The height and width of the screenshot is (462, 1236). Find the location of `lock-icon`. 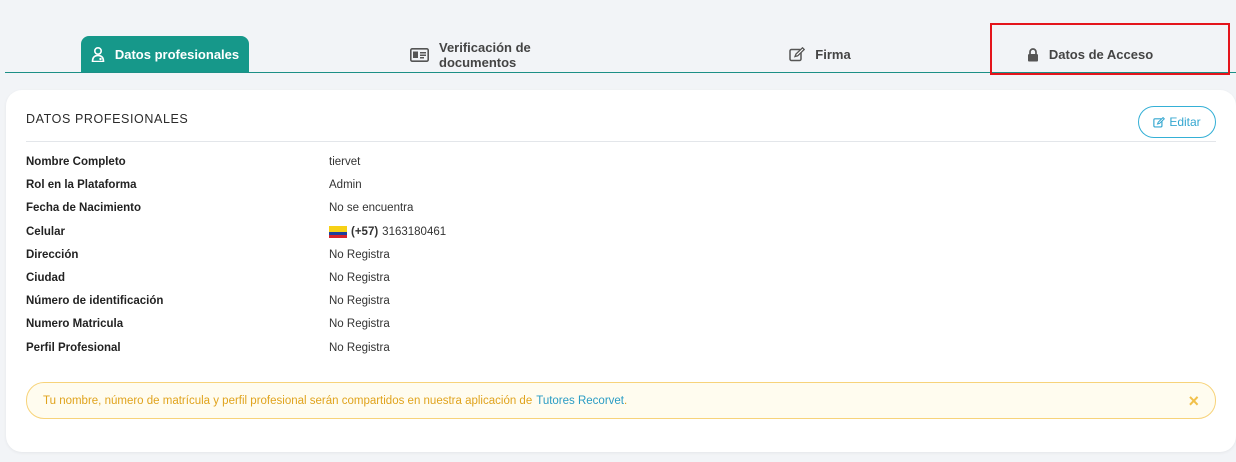

lock-icon is located at coordinates (1033, 54).